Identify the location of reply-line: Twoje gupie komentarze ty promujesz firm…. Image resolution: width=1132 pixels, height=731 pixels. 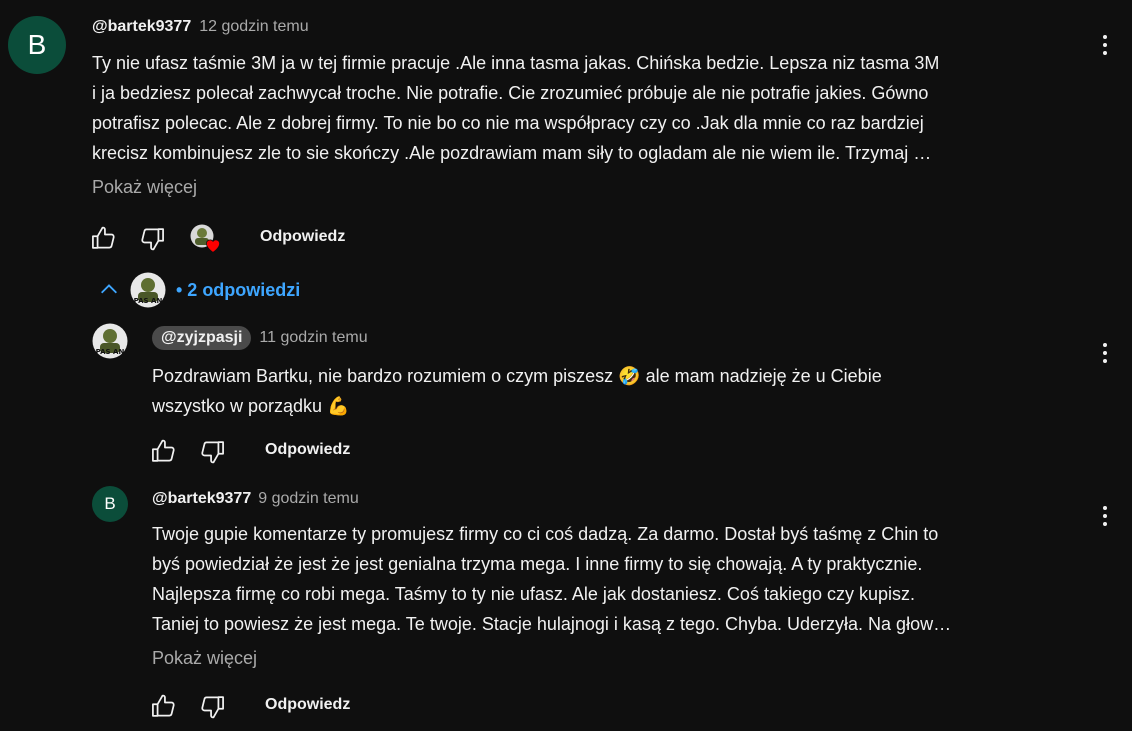
(545, 534).